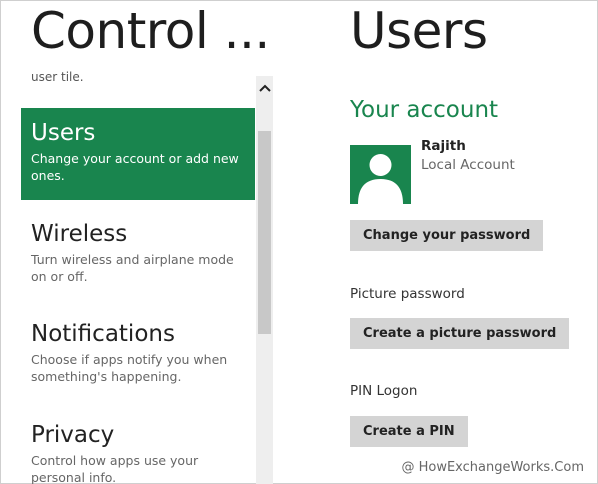 The image size is (598, 484). What do you see at coordinates (492, 467) in the screenshot?
I see `watermark-text: @ HowExchangeWorks.Com` at bounding box center [492, 467].